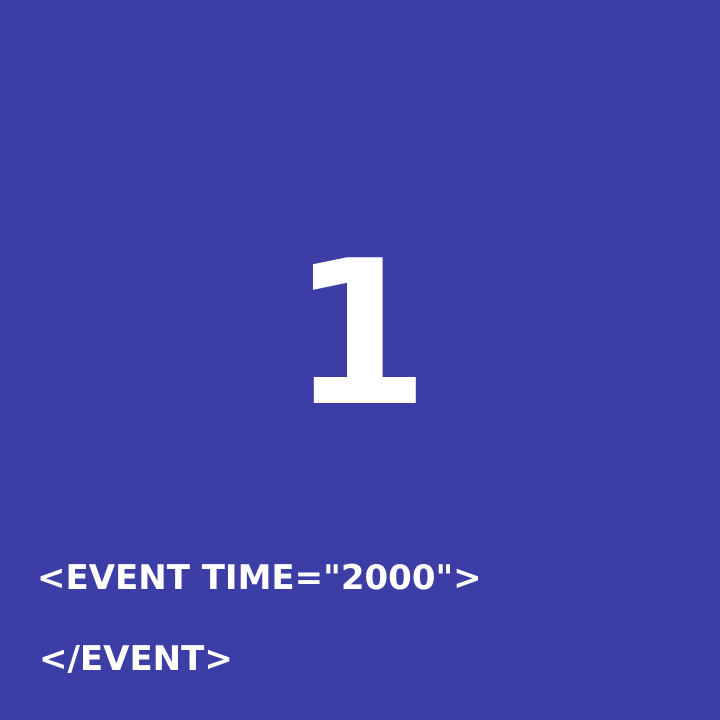  What do you see at coordinates (259, 578) in the screenshot?
I see `event-open-tag: <EVENT TIME="2000">` at bounding box center [259, 578].